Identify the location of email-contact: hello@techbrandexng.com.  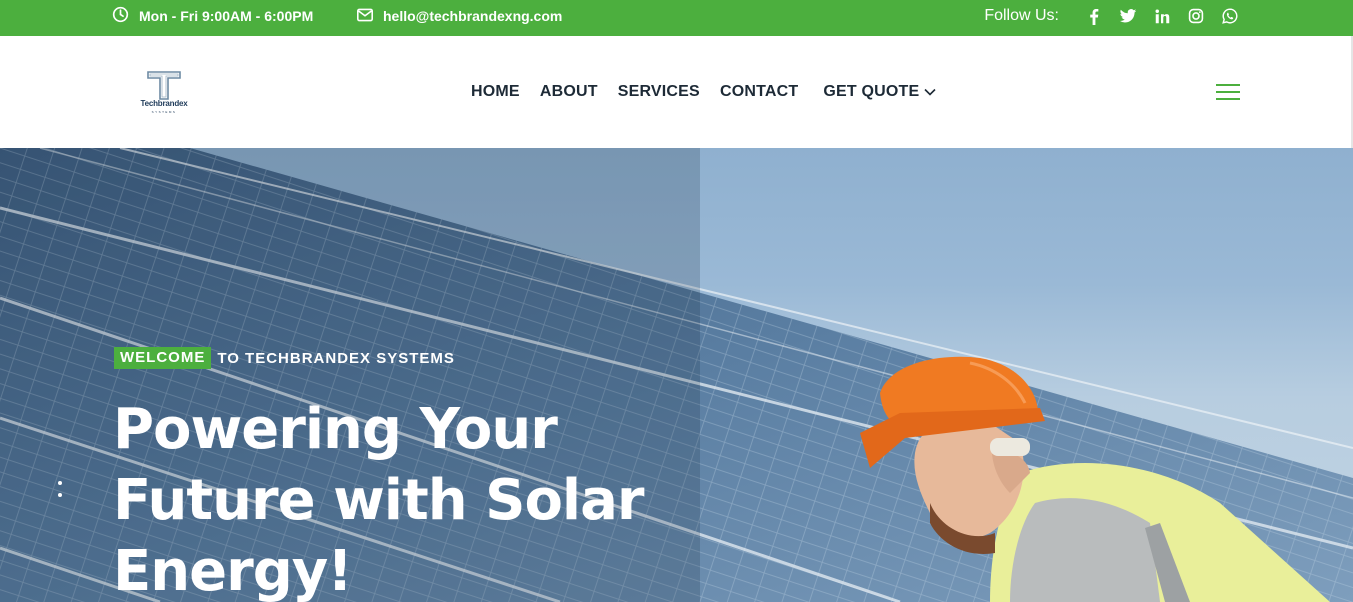
(459, 16).